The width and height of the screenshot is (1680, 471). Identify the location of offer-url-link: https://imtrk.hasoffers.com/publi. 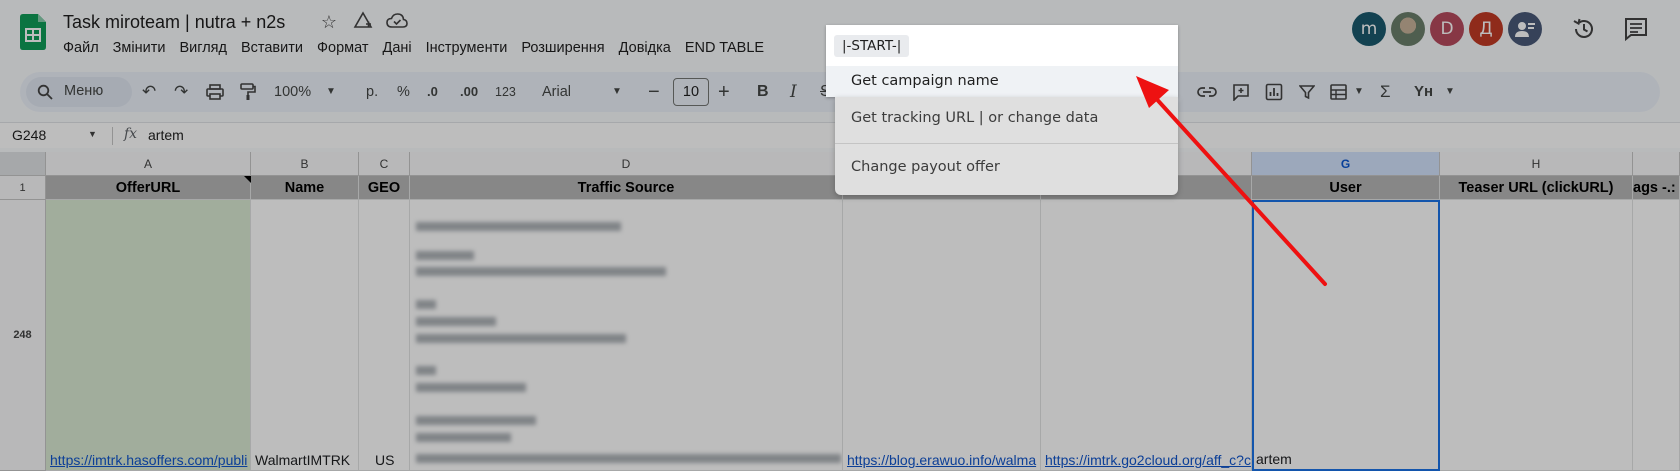
(148, 460).